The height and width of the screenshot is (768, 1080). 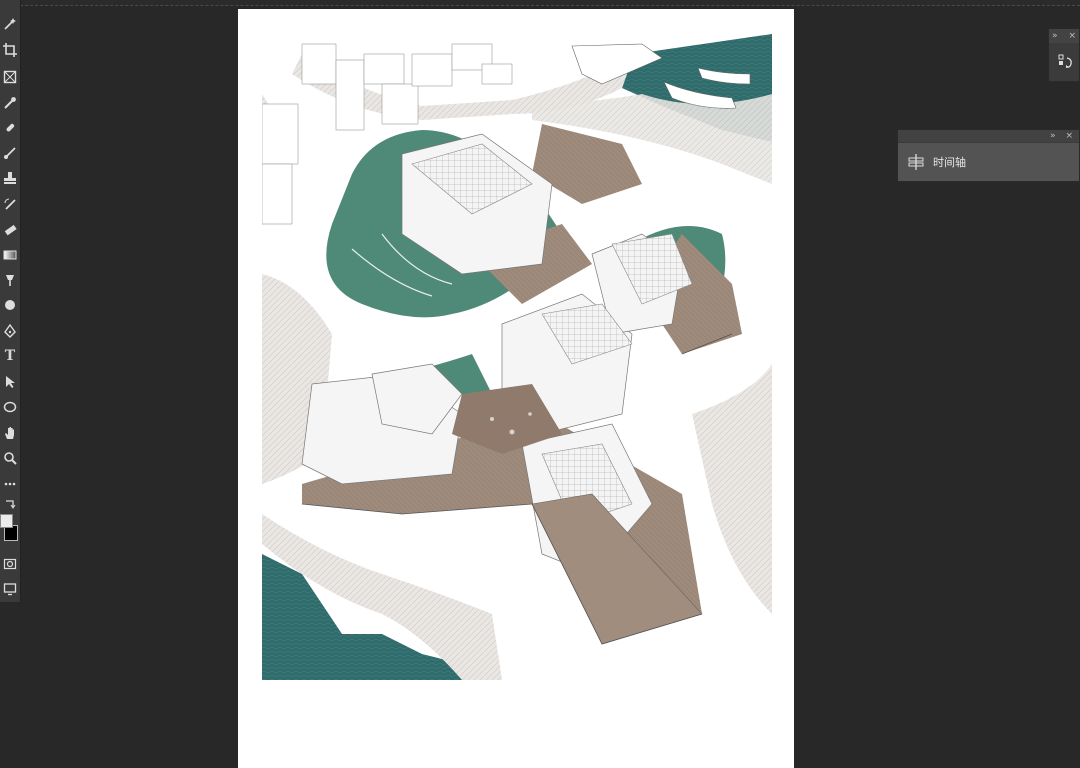 I want to click on path-selection-icon, so click(x=10, y=382).